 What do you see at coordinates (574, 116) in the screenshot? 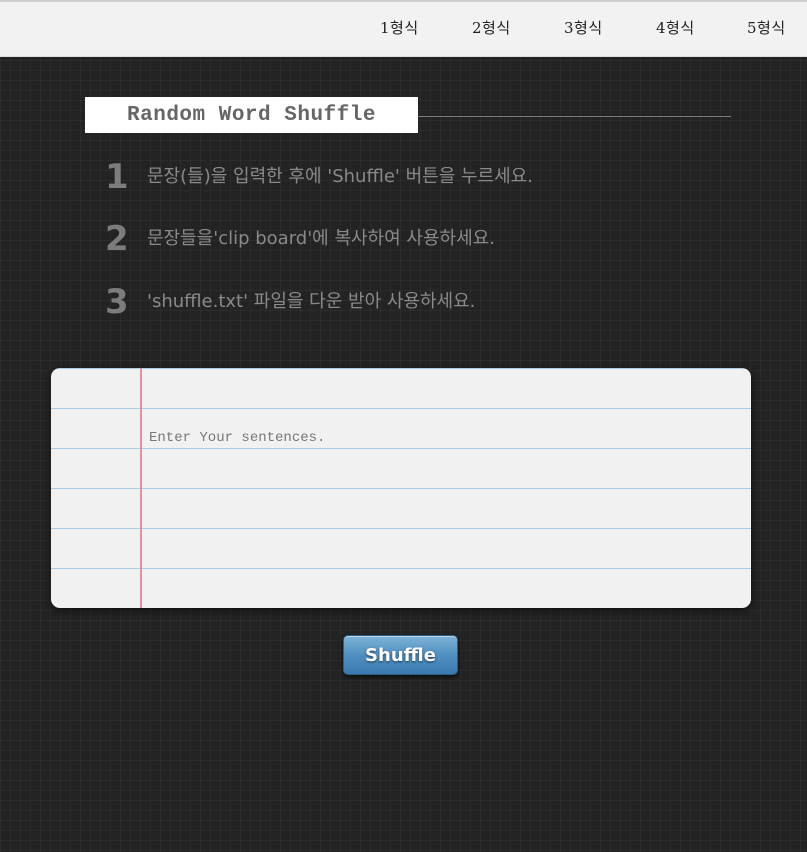
I see `title-divider` at bounding box center [574, 116].